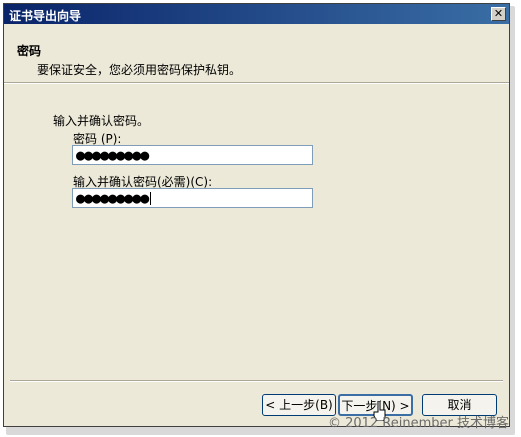  I want to click on title-bar: 证书导出向导 ✕, so click(256, 14).